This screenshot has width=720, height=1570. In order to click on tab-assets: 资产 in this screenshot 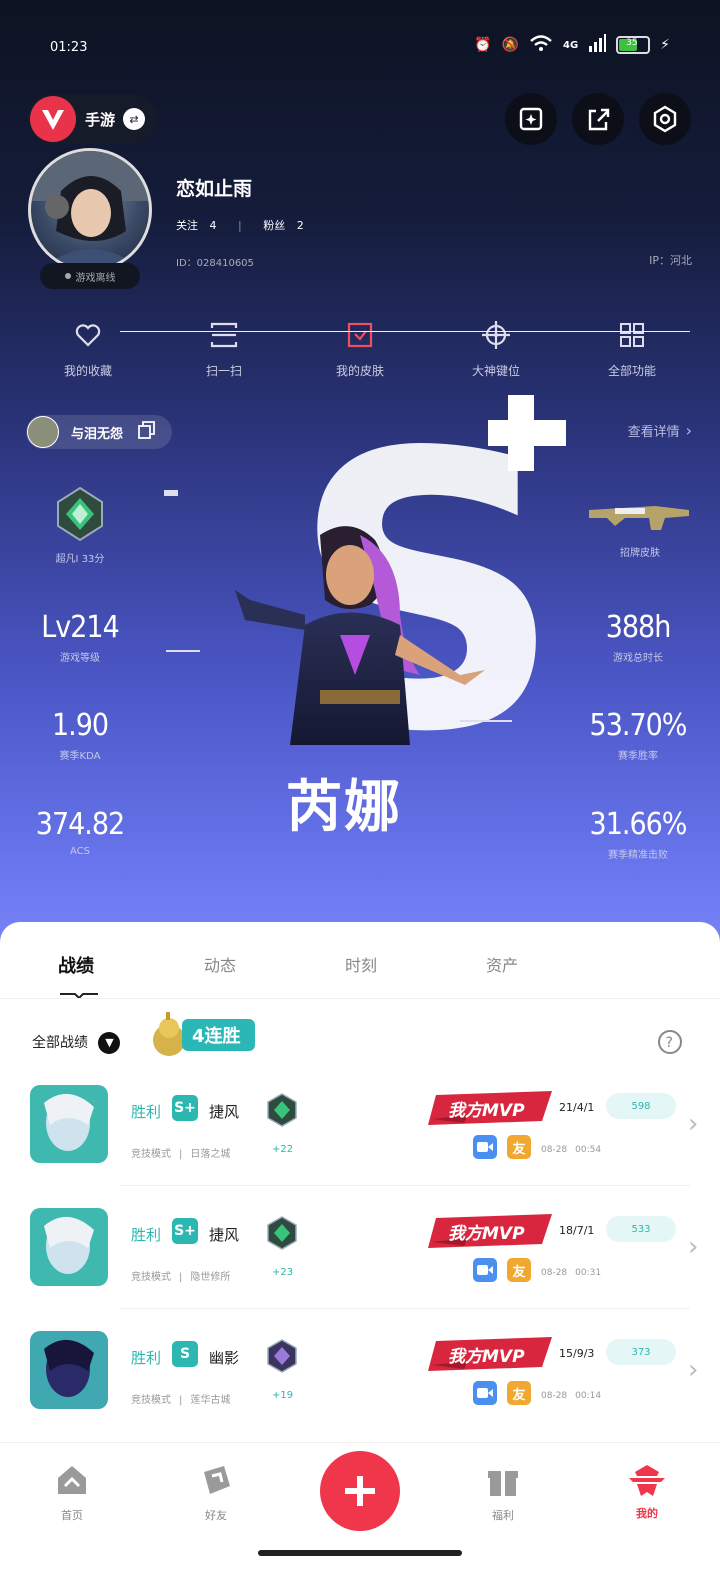, I will do `click(502, 964)`.